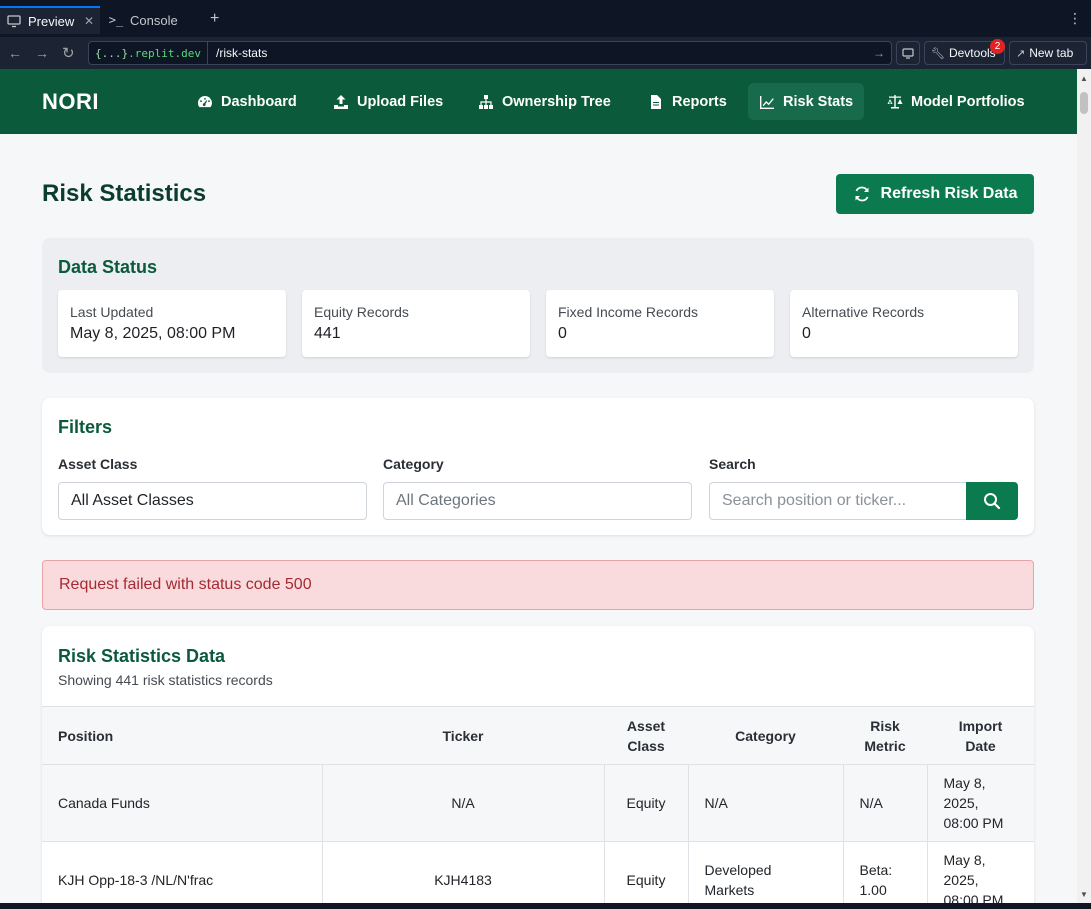 The image size is (1091, 909). I want to click on filters-heading: Filters, so click(85, 427).